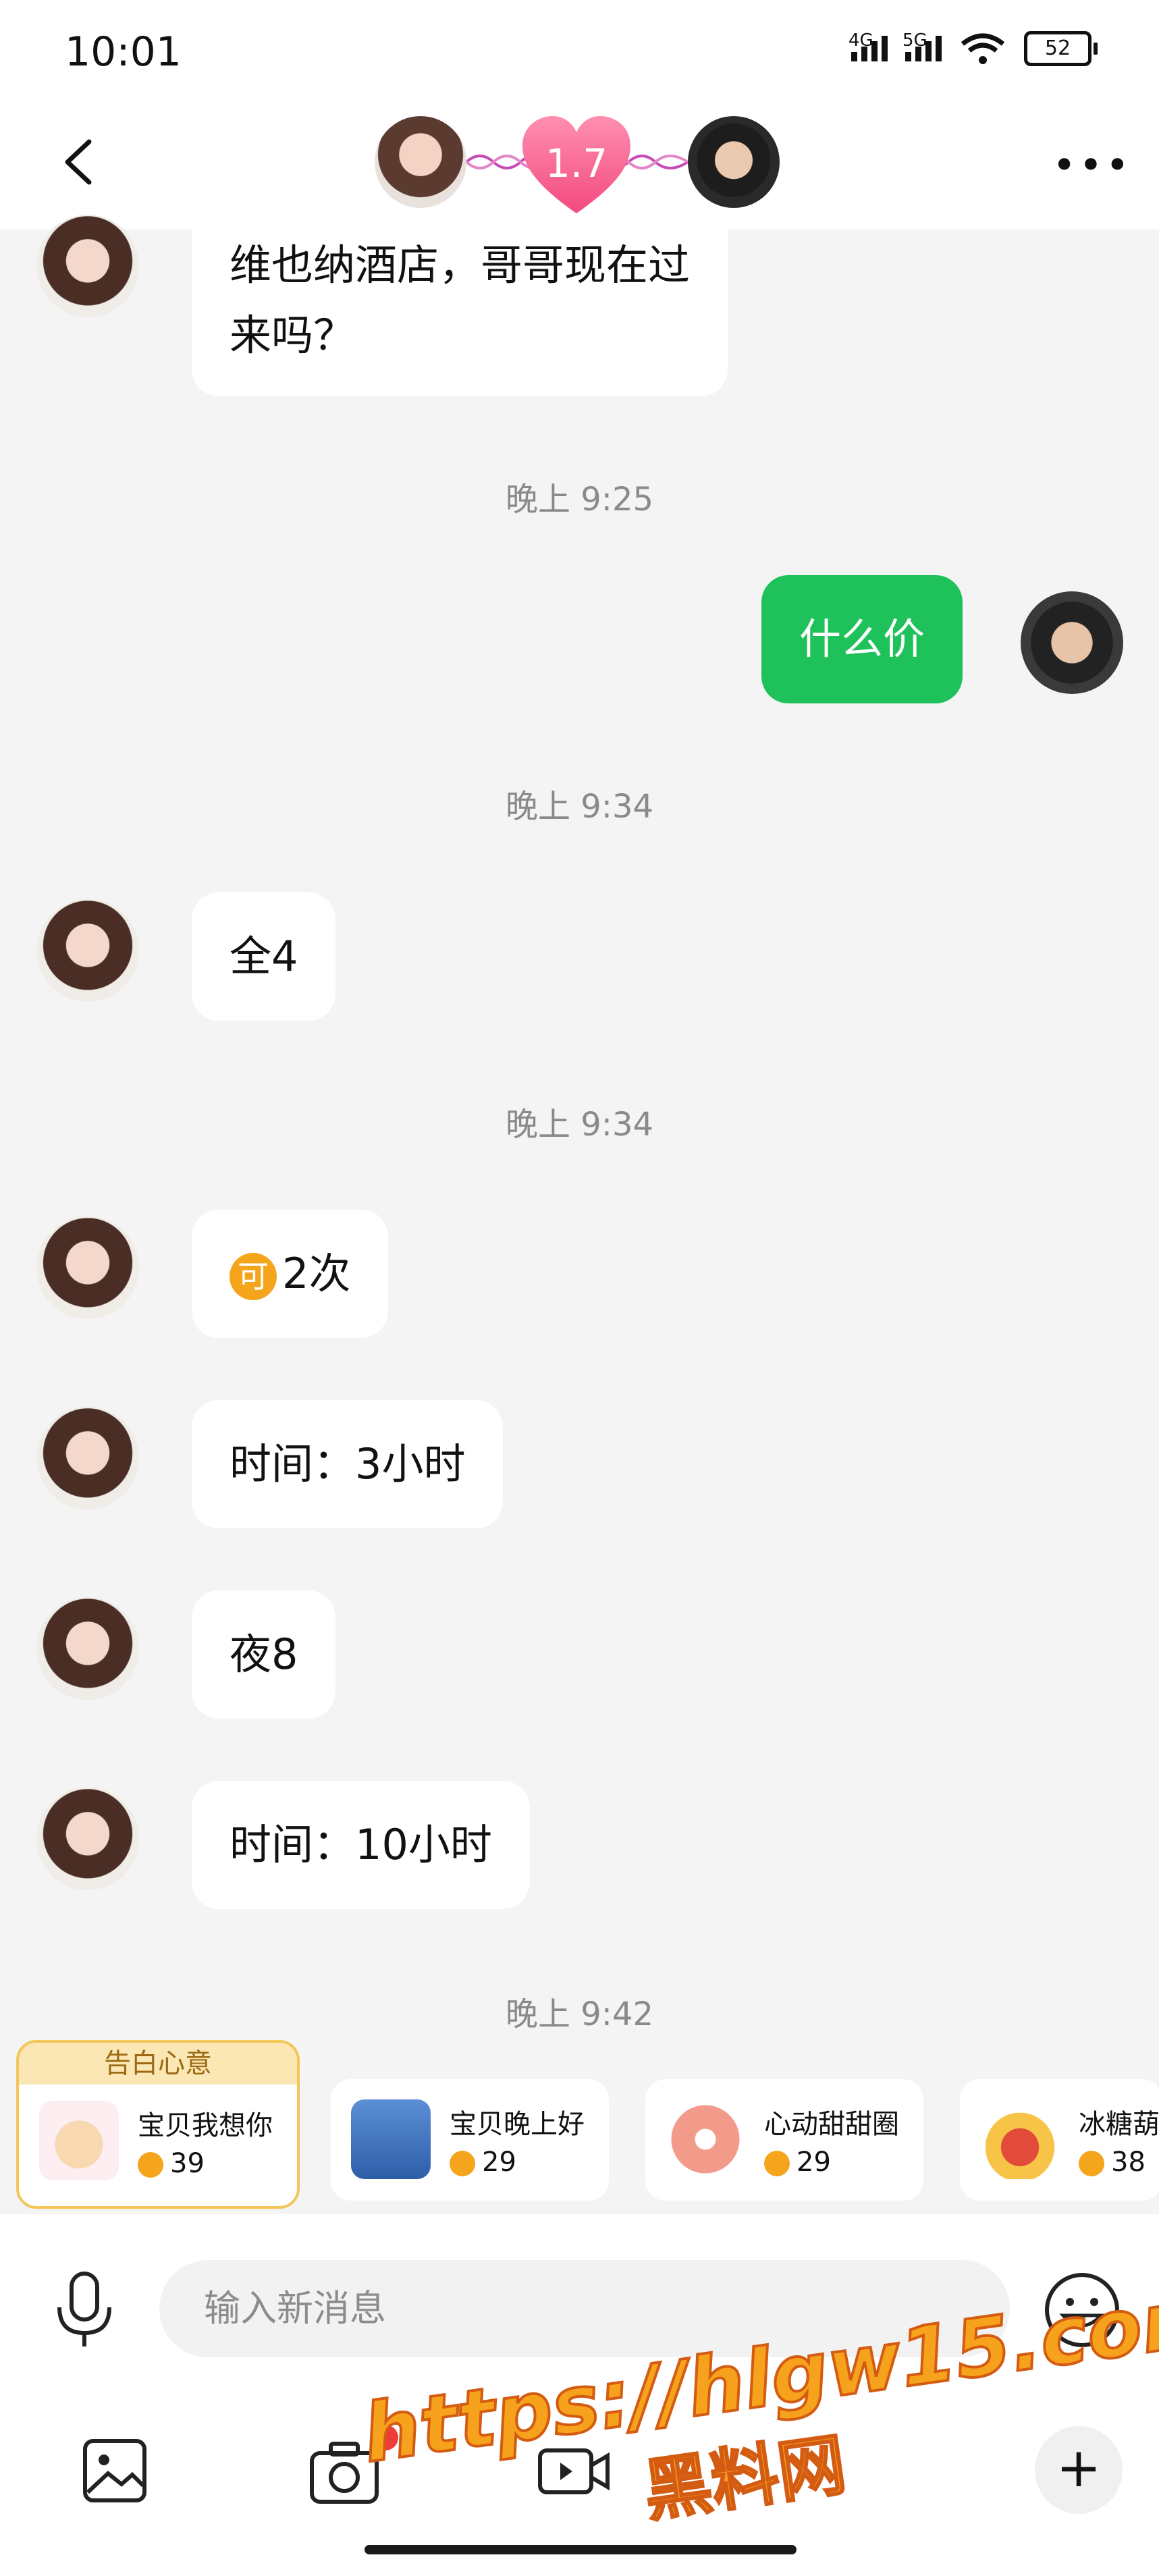 This screenshot has width=1159, height=2576. Describe the element at coordinates (1112, 2162) in the screenshot. I see `gift-price: 38` at that location.